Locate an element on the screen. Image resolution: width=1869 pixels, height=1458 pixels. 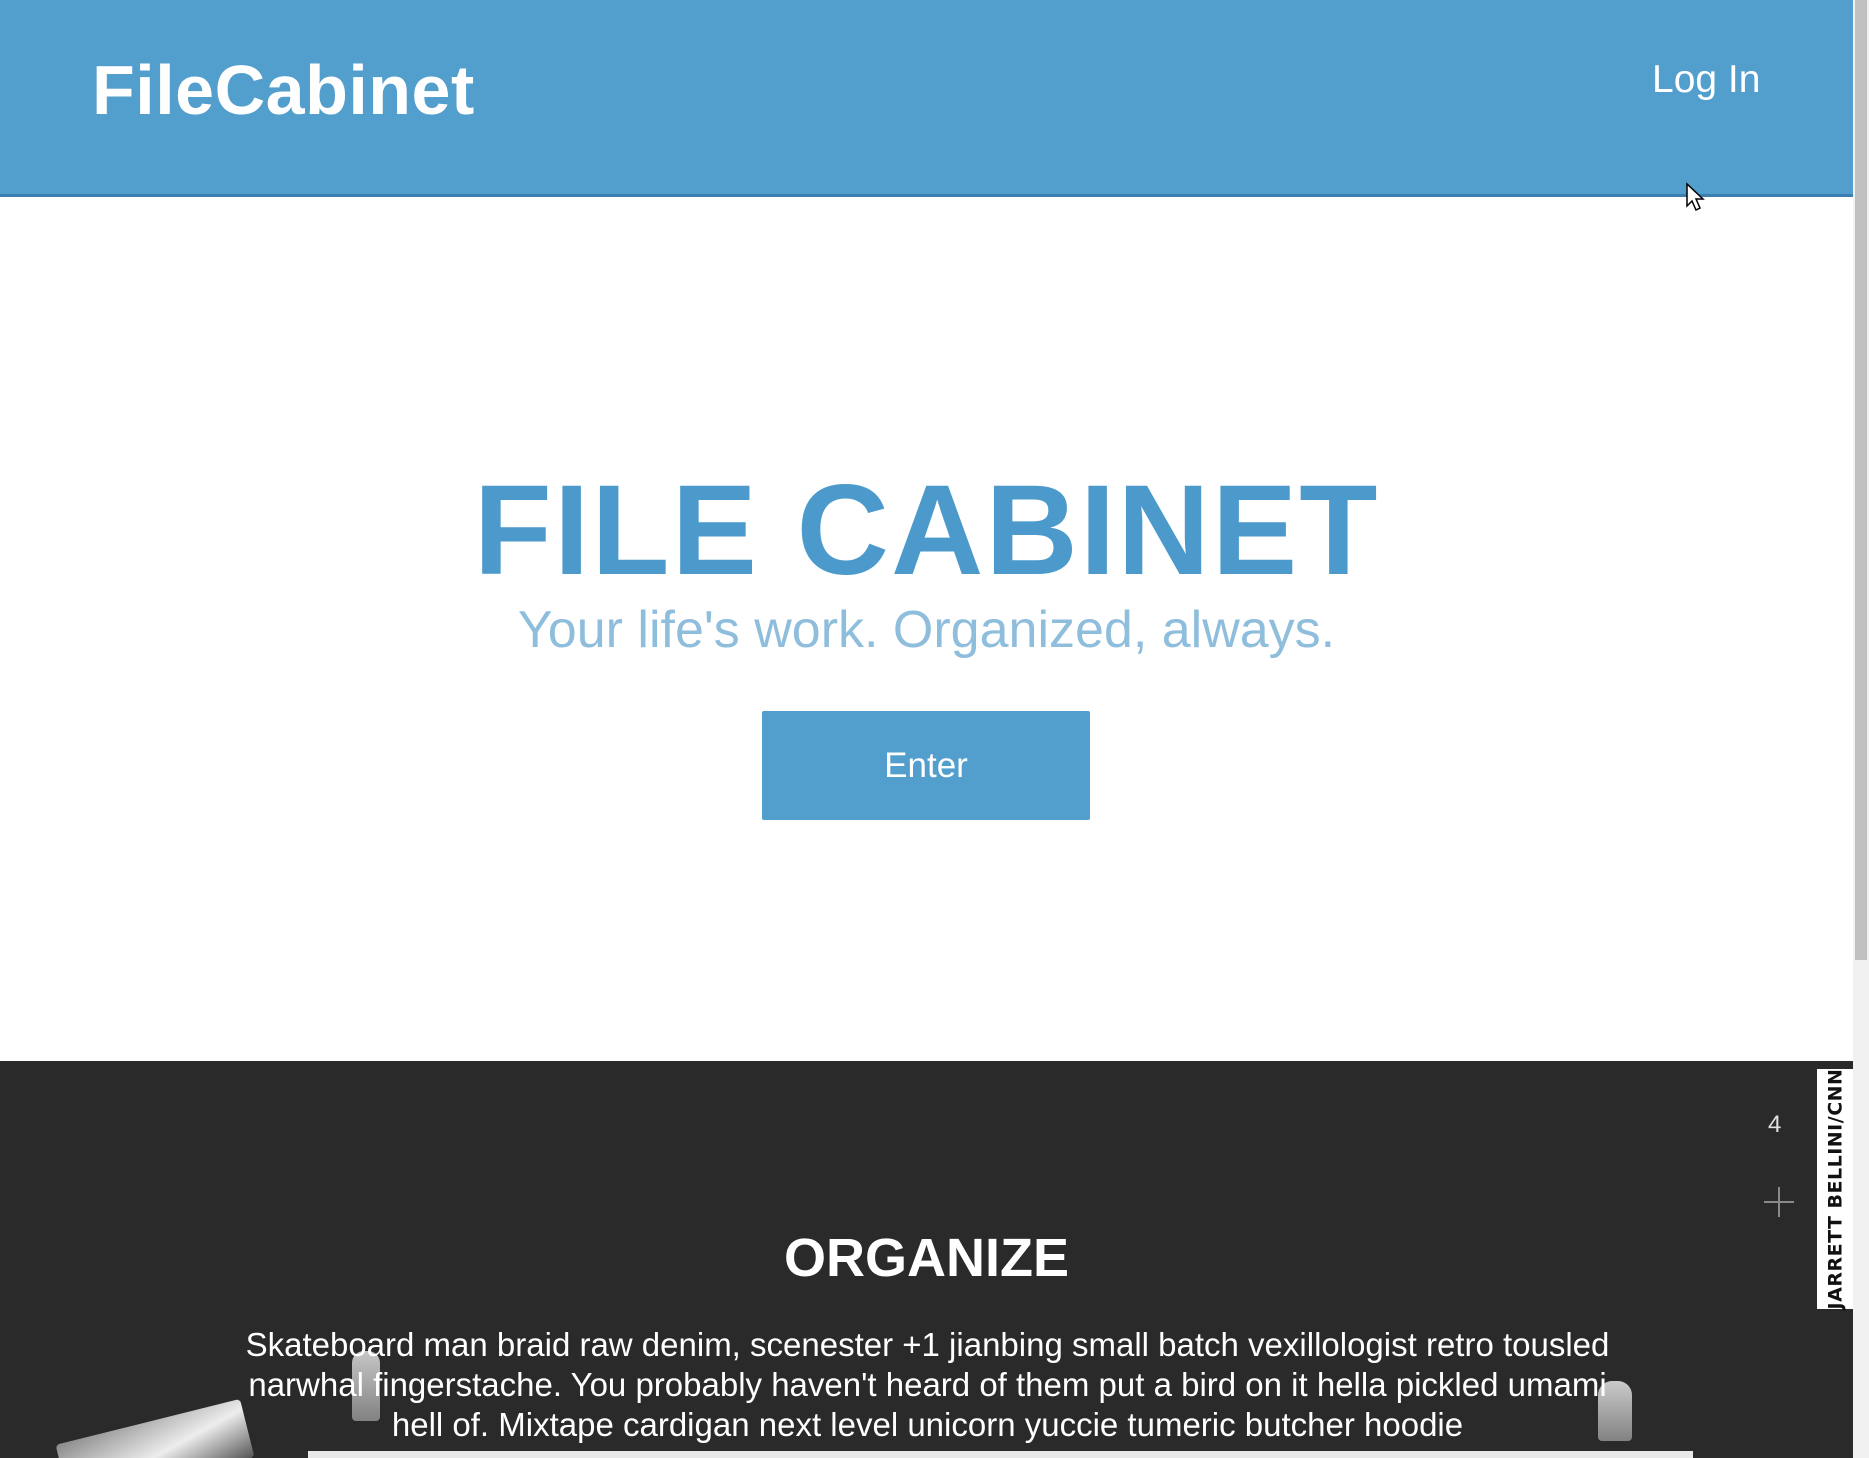
organize-title: ORGANIZE is located at coordinates (926, 1258).